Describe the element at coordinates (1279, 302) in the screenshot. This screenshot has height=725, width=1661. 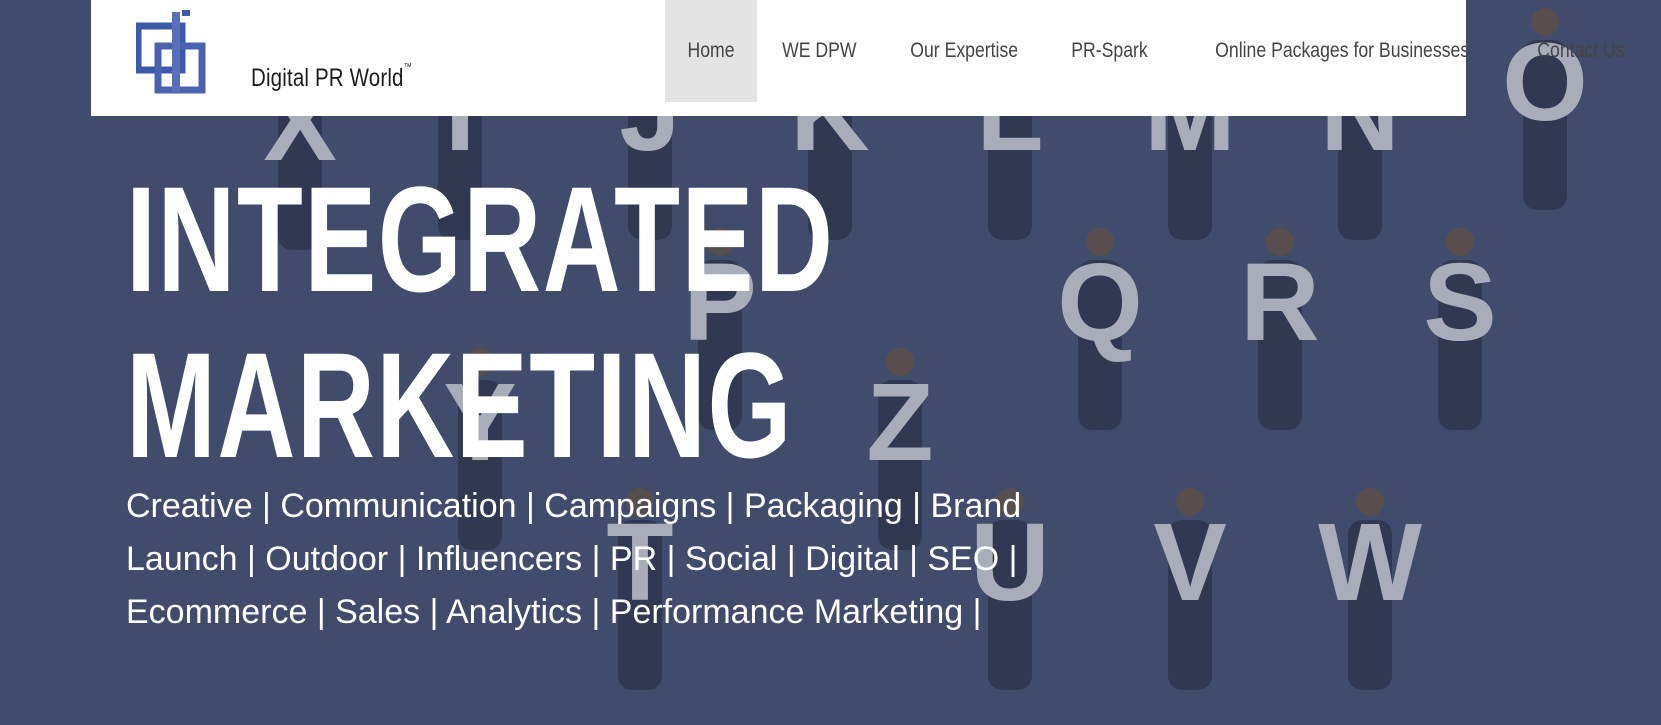
I see `bg-letter: R` at that location.